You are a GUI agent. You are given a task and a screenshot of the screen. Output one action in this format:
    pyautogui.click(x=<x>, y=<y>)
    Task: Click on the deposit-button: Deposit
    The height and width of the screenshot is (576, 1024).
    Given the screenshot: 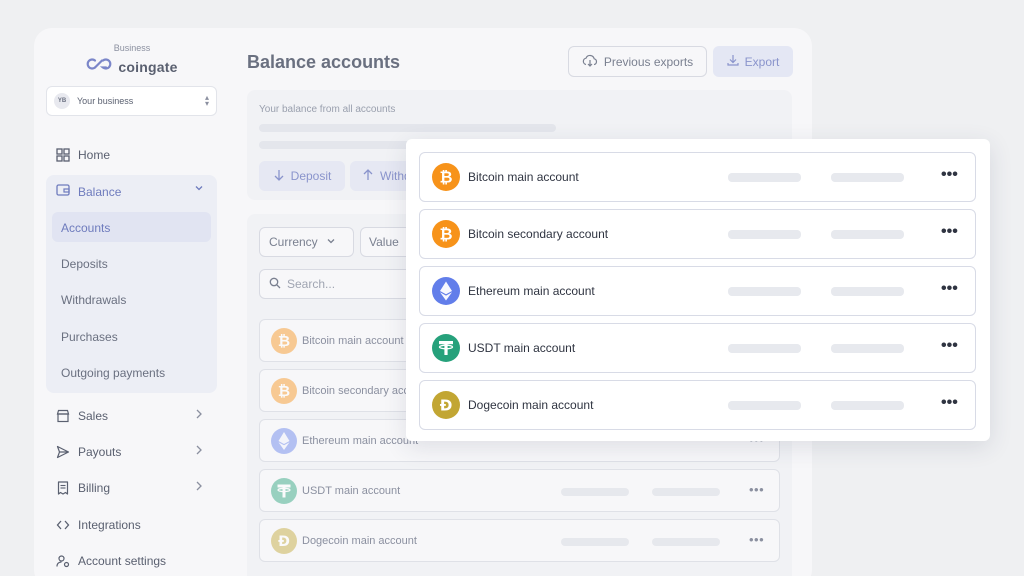 What is the action you would take?
    pyautogui.click(x=302, y=176)
    